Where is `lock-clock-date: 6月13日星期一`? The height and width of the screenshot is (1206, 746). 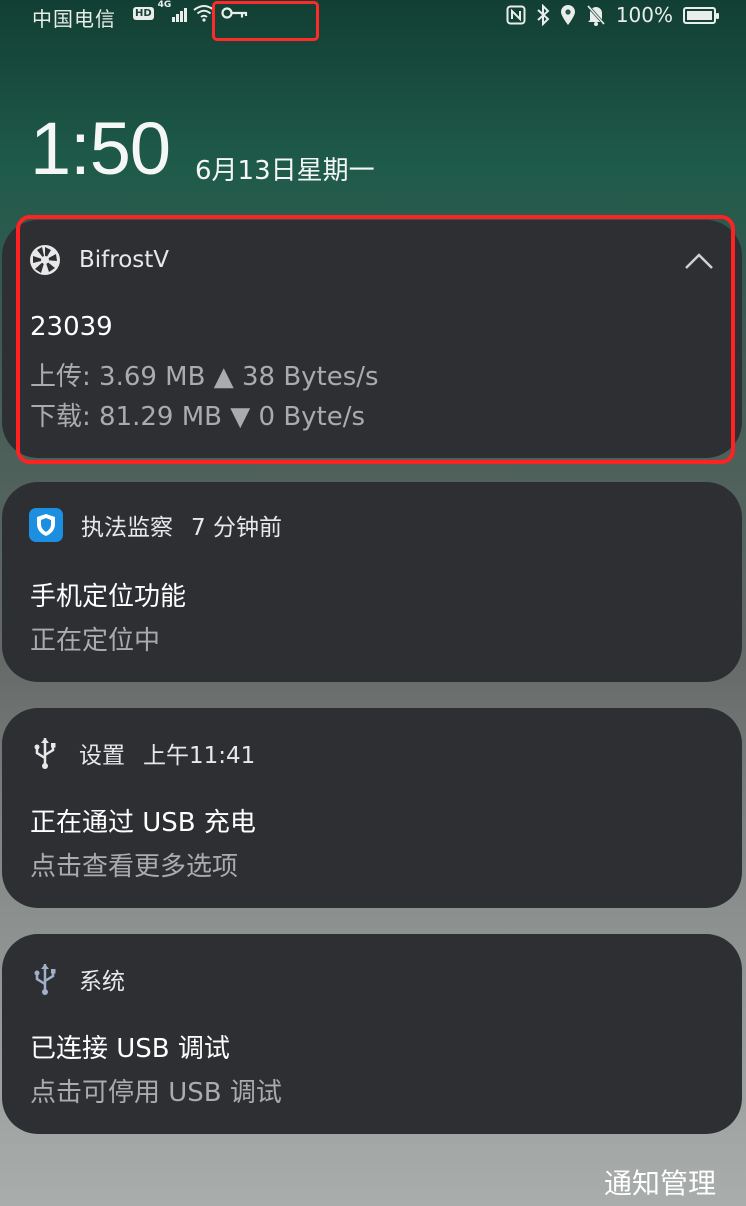 lock-clock-date: 6月13日星期一 is located at coordinates (285, 171).